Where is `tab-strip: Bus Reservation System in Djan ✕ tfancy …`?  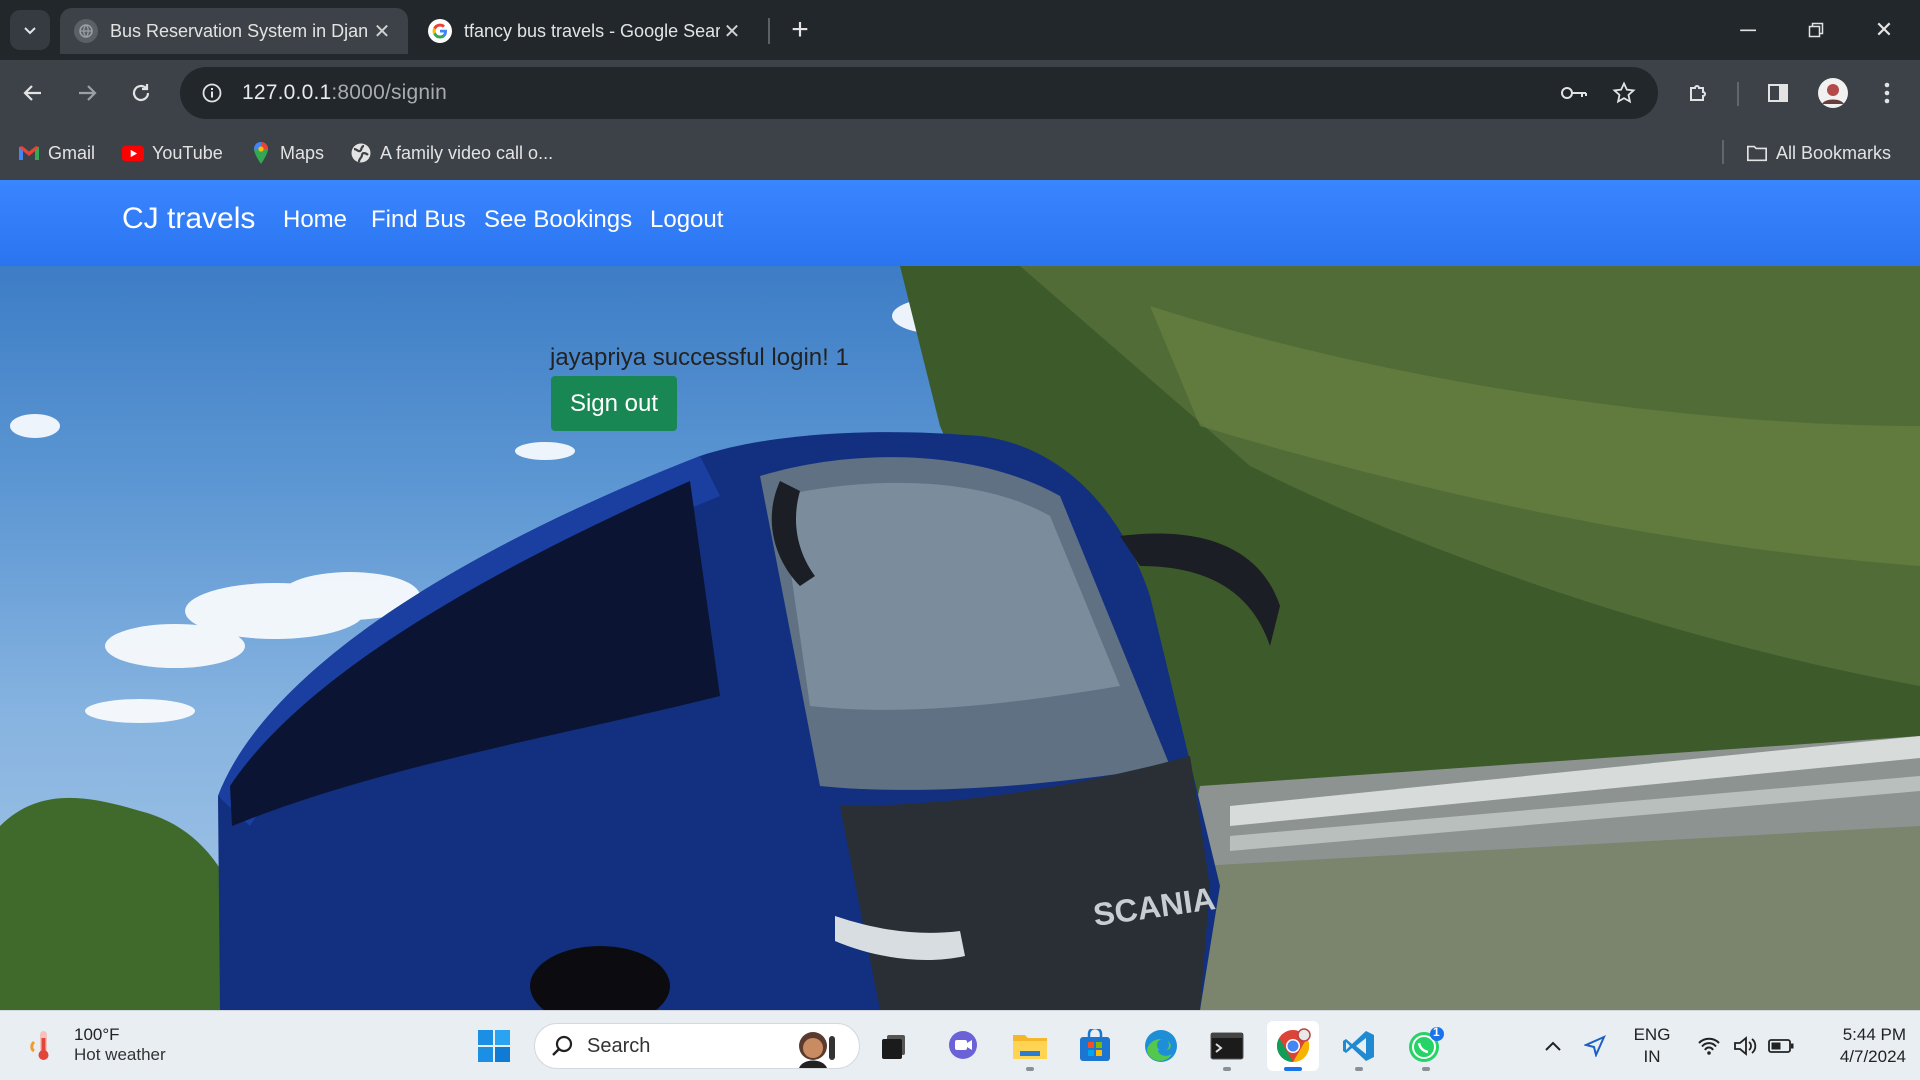
tab-strip: Bus Reservation System in Djan ✕ tfancy … is located at coordinates (960, 30).